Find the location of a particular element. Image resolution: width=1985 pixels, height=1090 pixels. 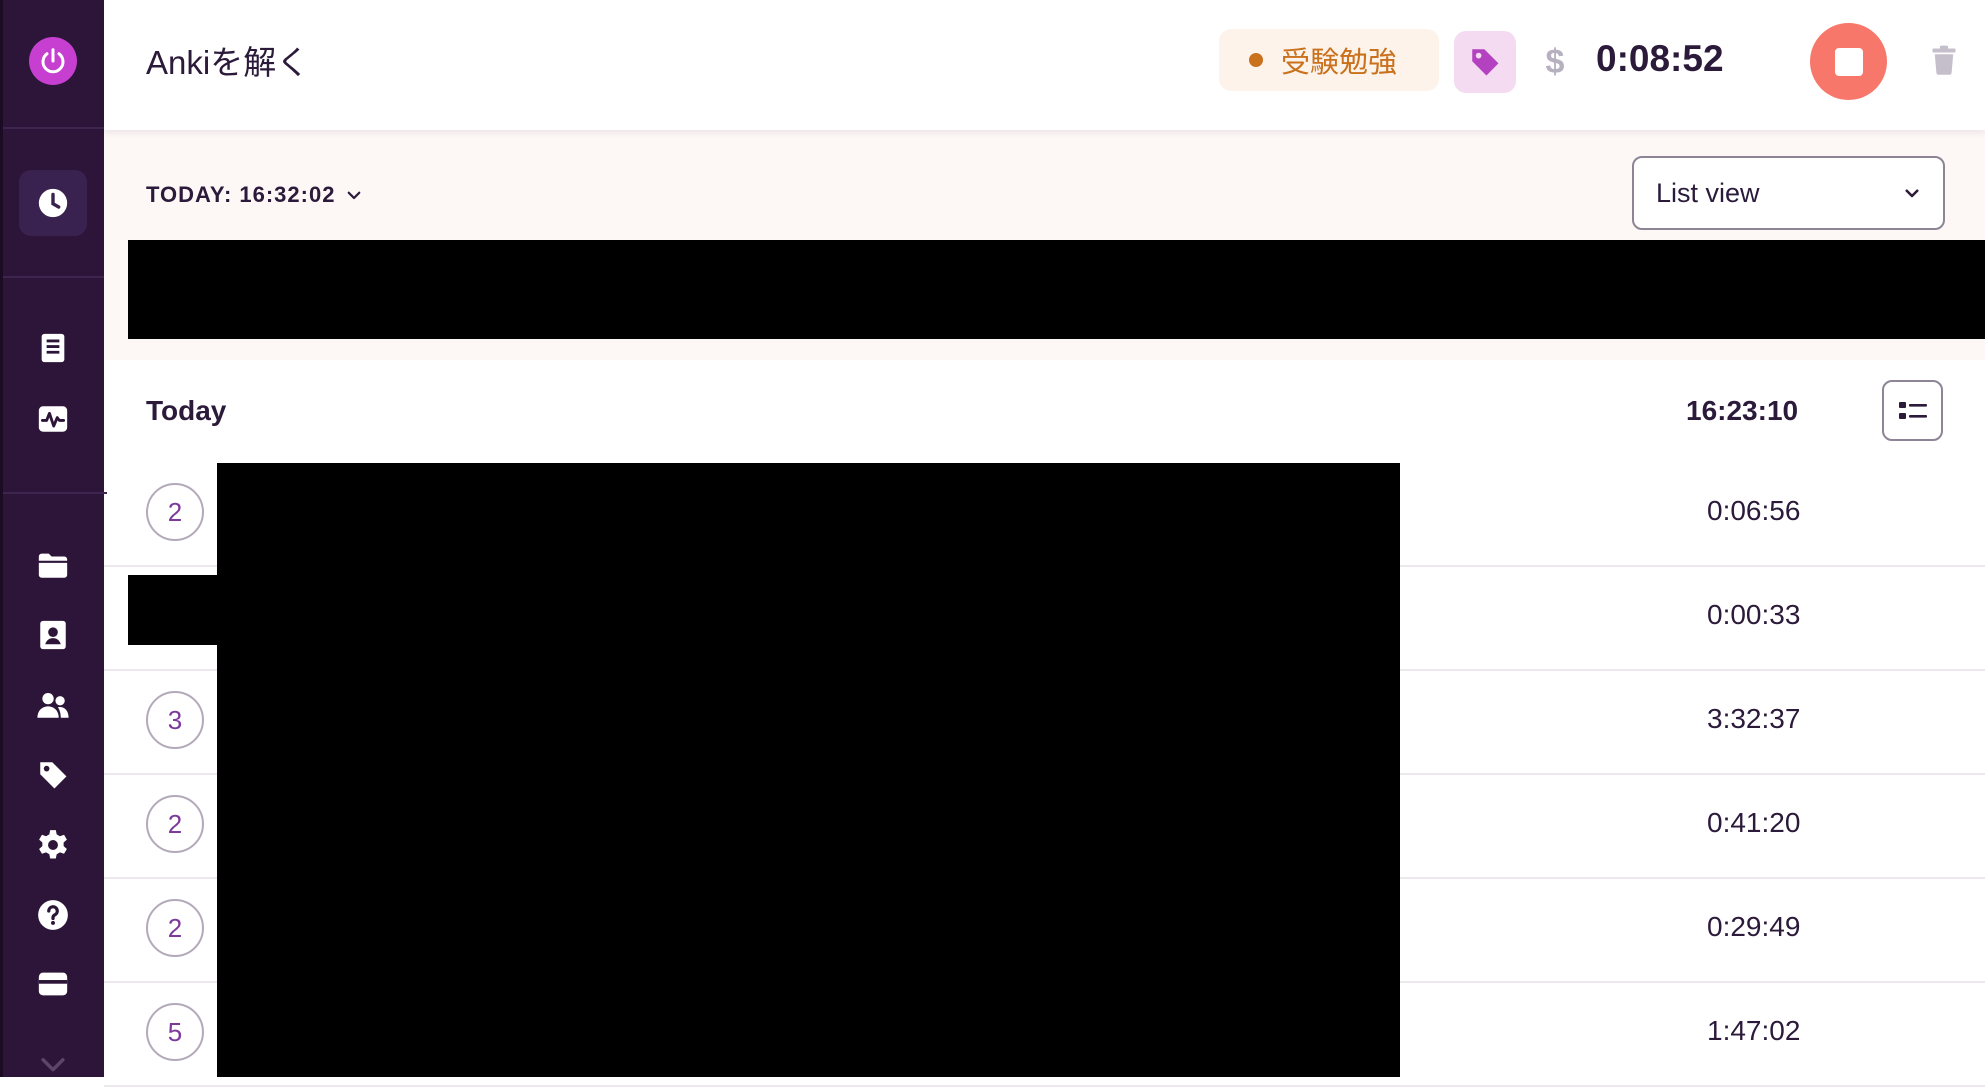

trash-icon is located at coordinates (1944, 60).